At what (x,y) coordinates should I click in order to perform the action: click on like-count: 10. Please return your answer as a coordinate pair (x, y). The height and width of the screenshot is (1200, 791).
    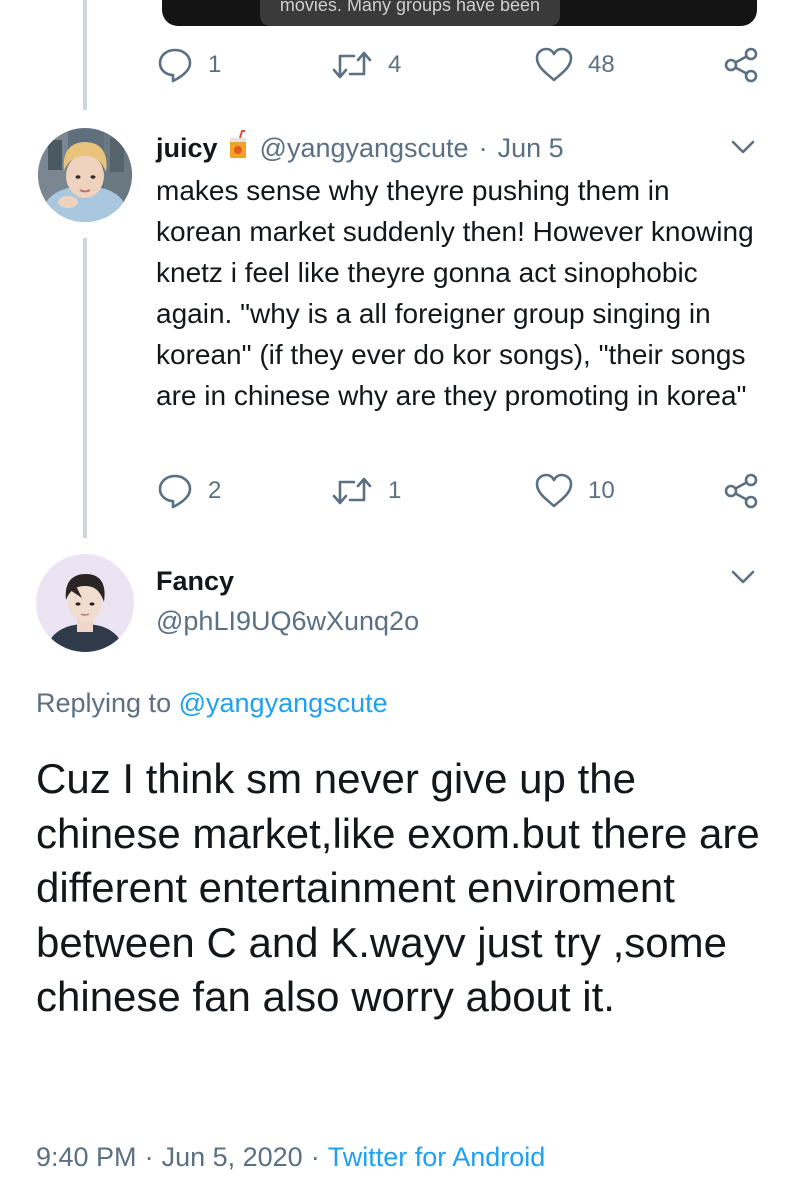
    Looking at the image, I should click on (601, 490).